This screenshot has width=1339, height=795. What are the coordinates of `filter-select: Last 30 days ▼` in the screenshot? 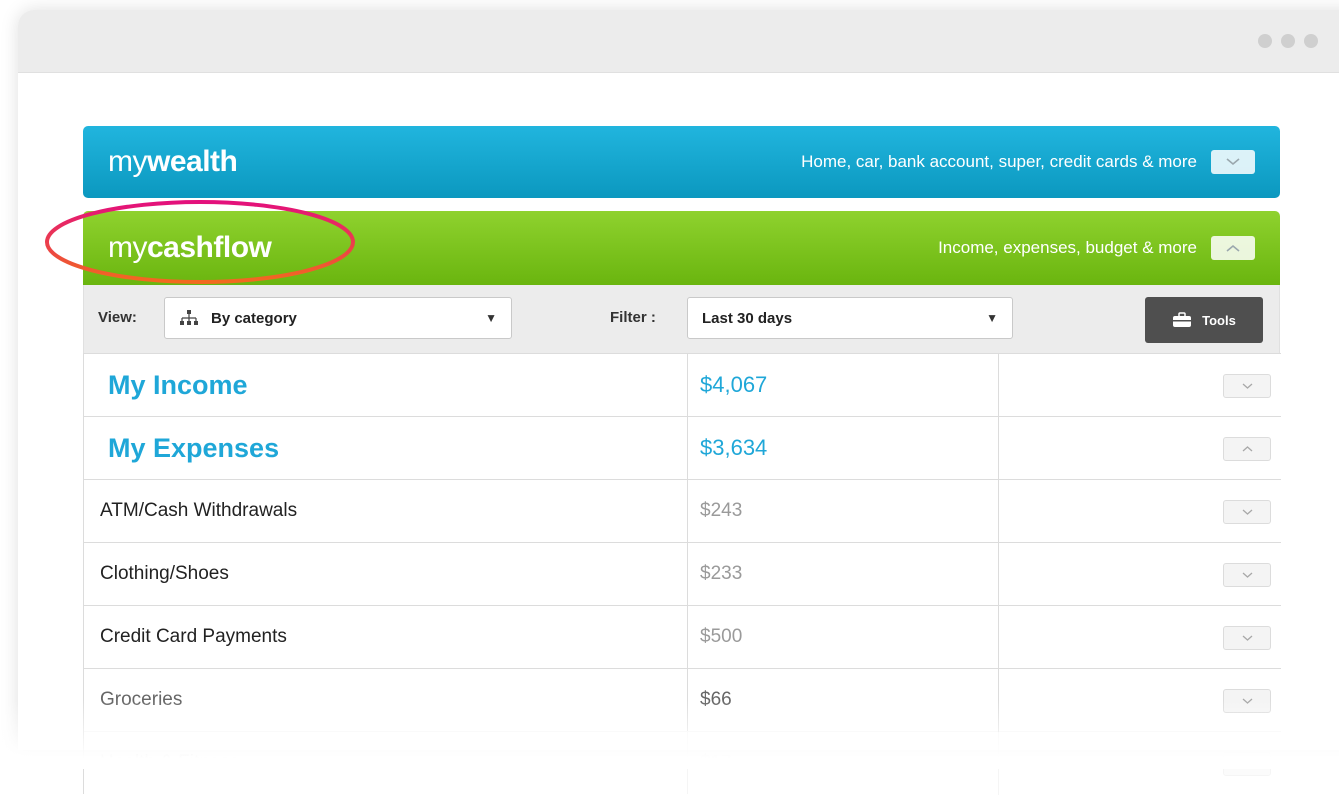 It's located at (850, 318).